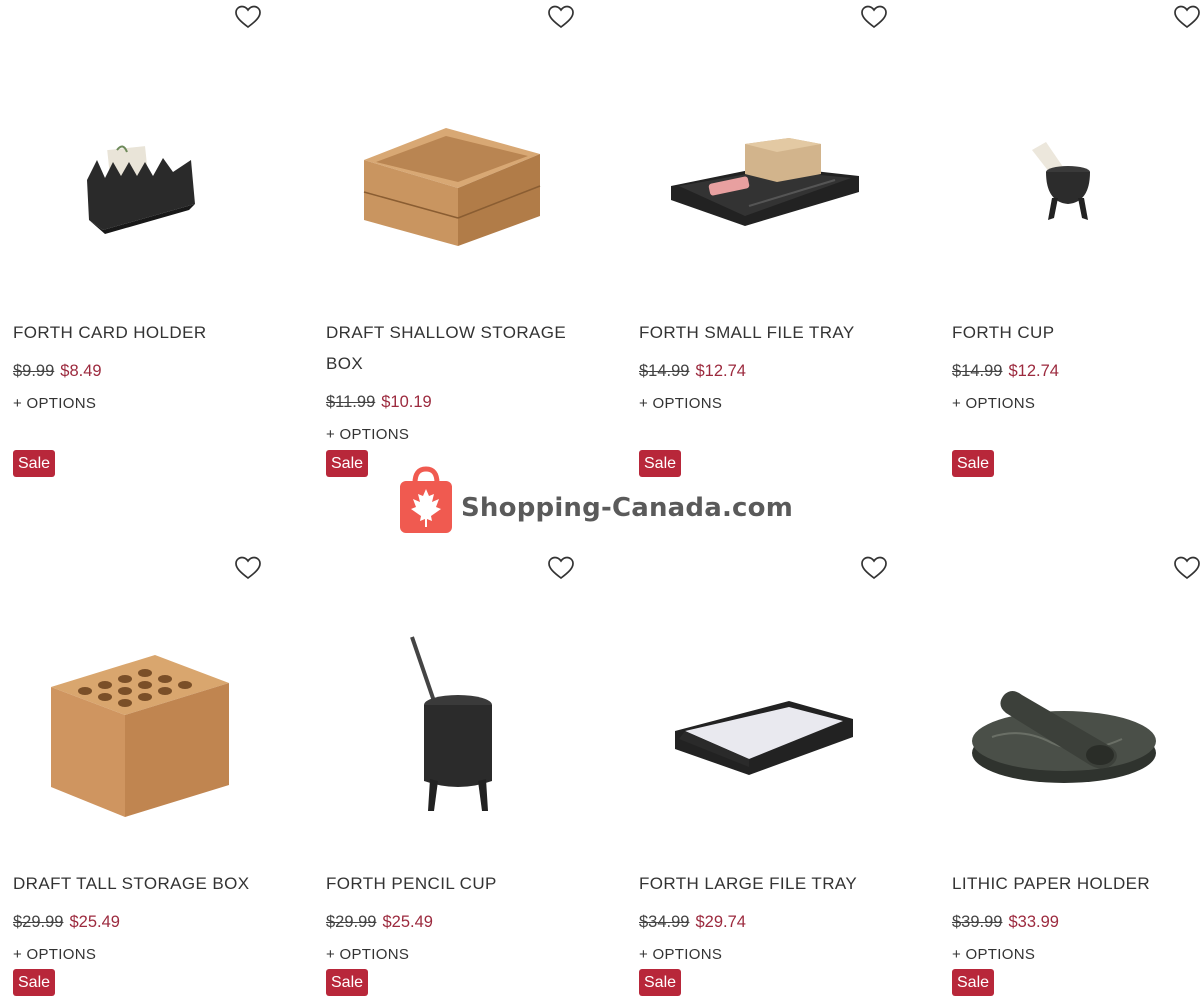 This screenshot has width=1200, height=1003. Describe the element at coordinates (692, 922) in the screenshot. I see `price-row: $34.99 $29.74` at that location.